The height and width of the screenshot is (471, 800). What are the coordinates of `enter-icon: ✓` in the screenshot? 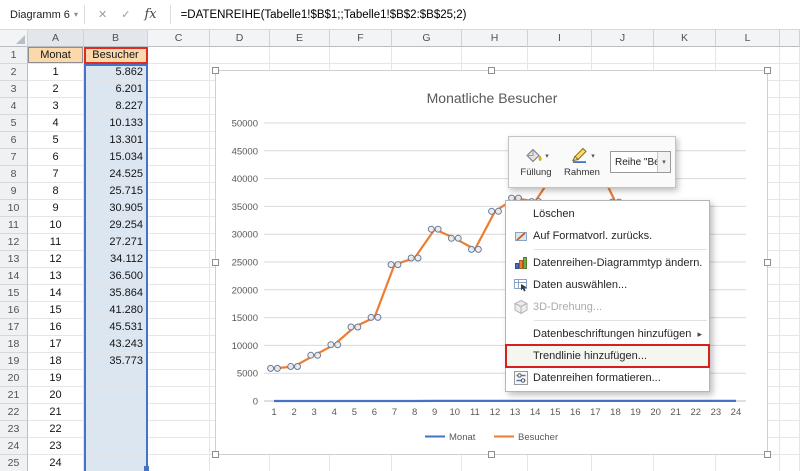 It's located at (125, 14).